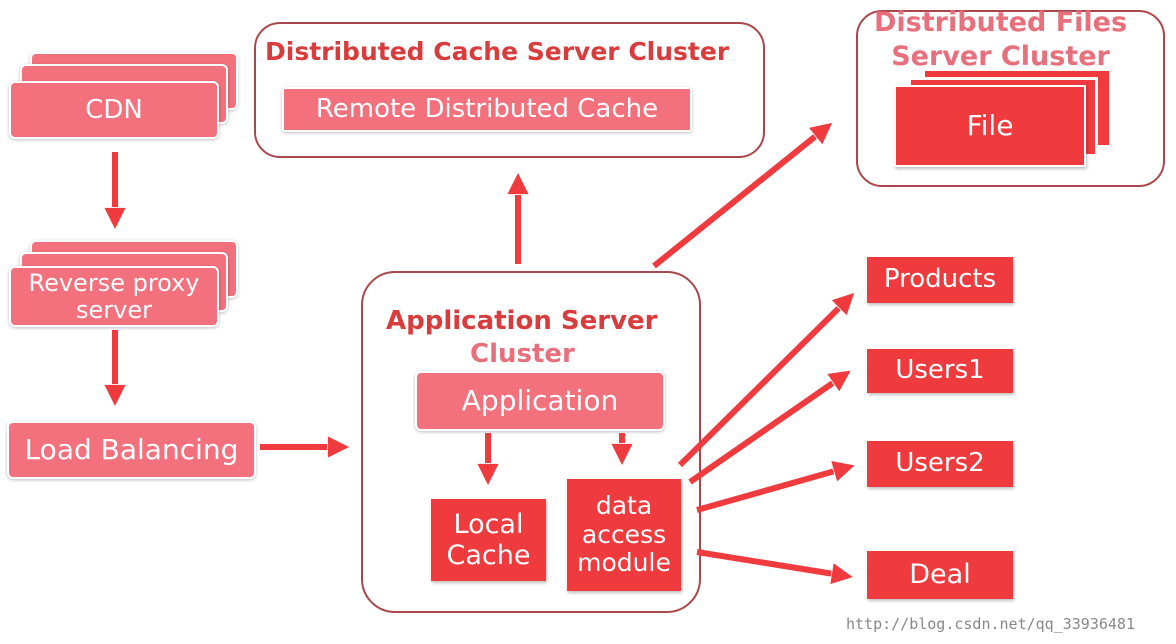 This screenshot has width=1176, height=644. What do you see at coordinates (769, 491) in the screenshot?
I see `arrow-dam-to-users2` at bounding box center [769, 491].